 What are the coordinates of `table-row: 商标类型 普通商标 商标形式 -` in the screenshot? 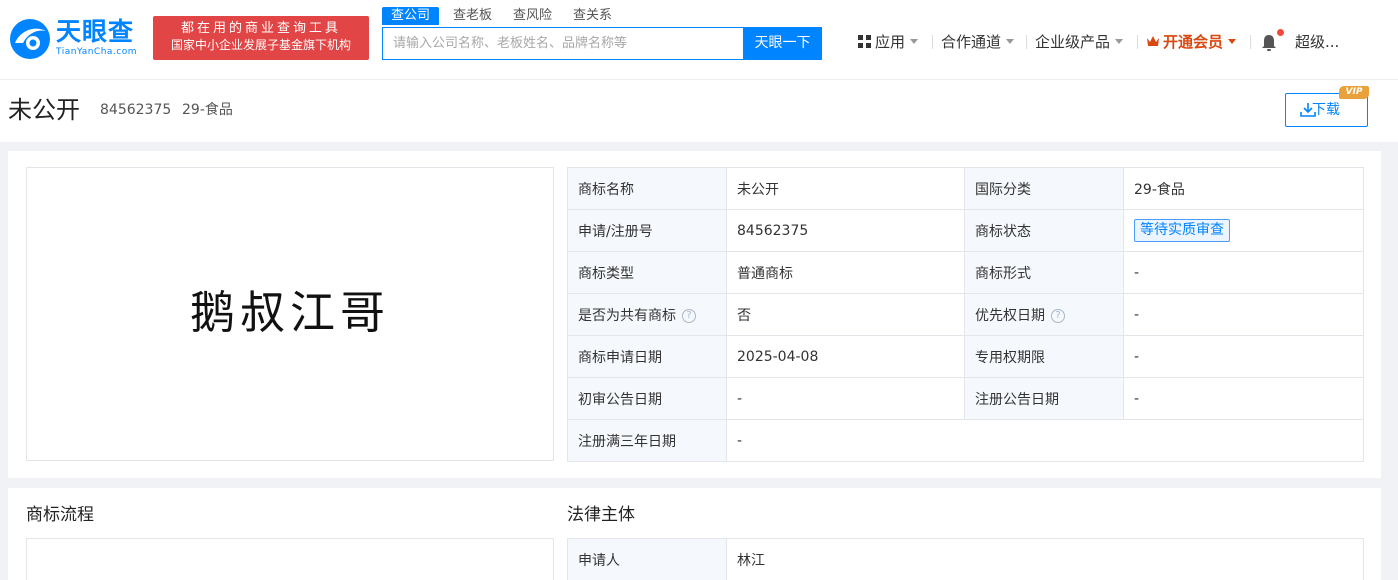 It's located at (965, 272).